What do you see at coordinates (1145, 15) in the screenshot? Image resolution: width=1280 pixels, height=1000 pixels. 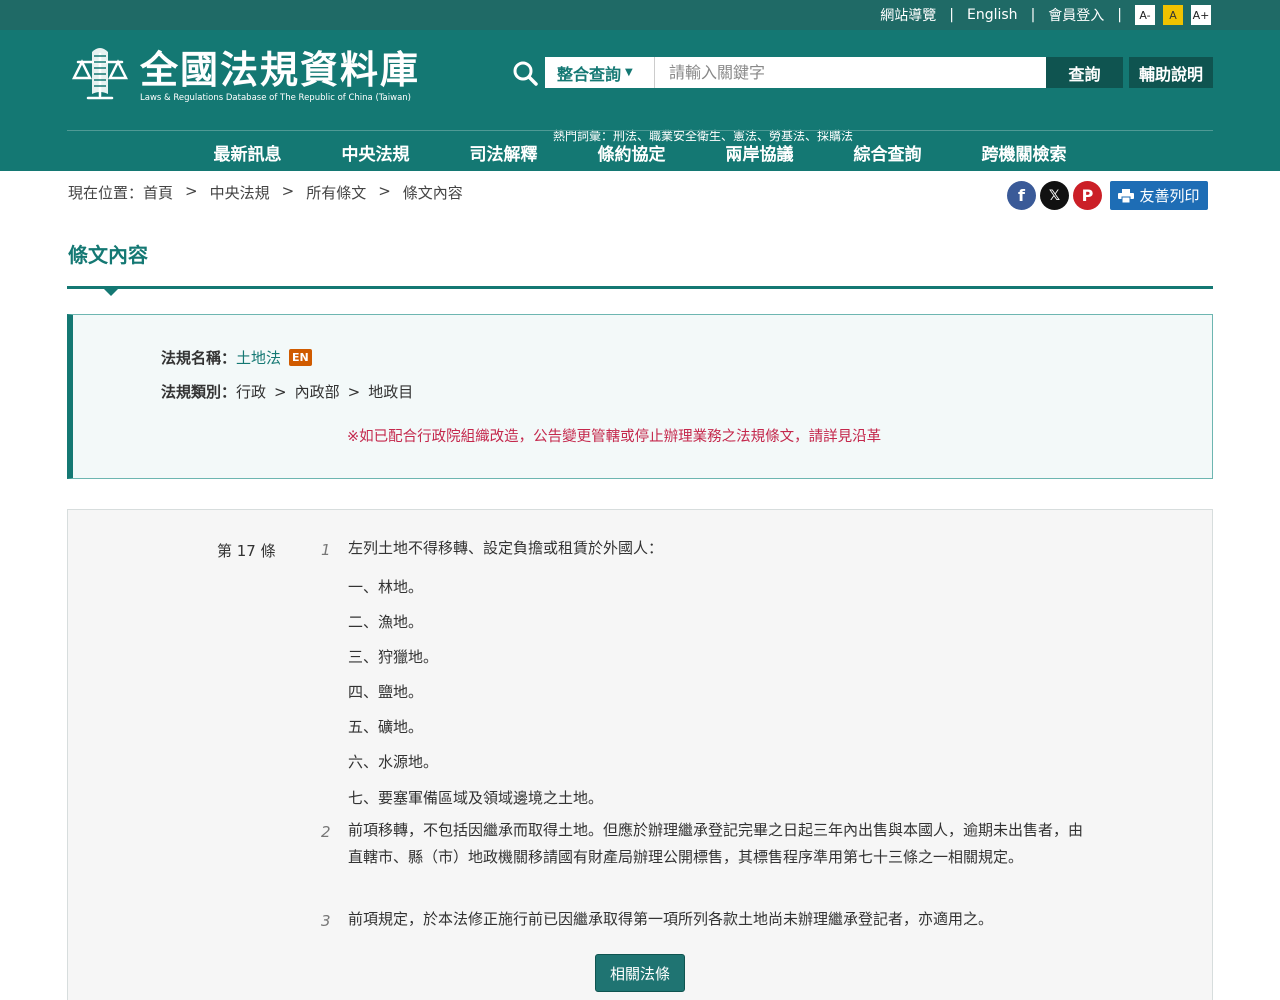 I see `font-small-button: A-` at bounding box center [1145, 15].